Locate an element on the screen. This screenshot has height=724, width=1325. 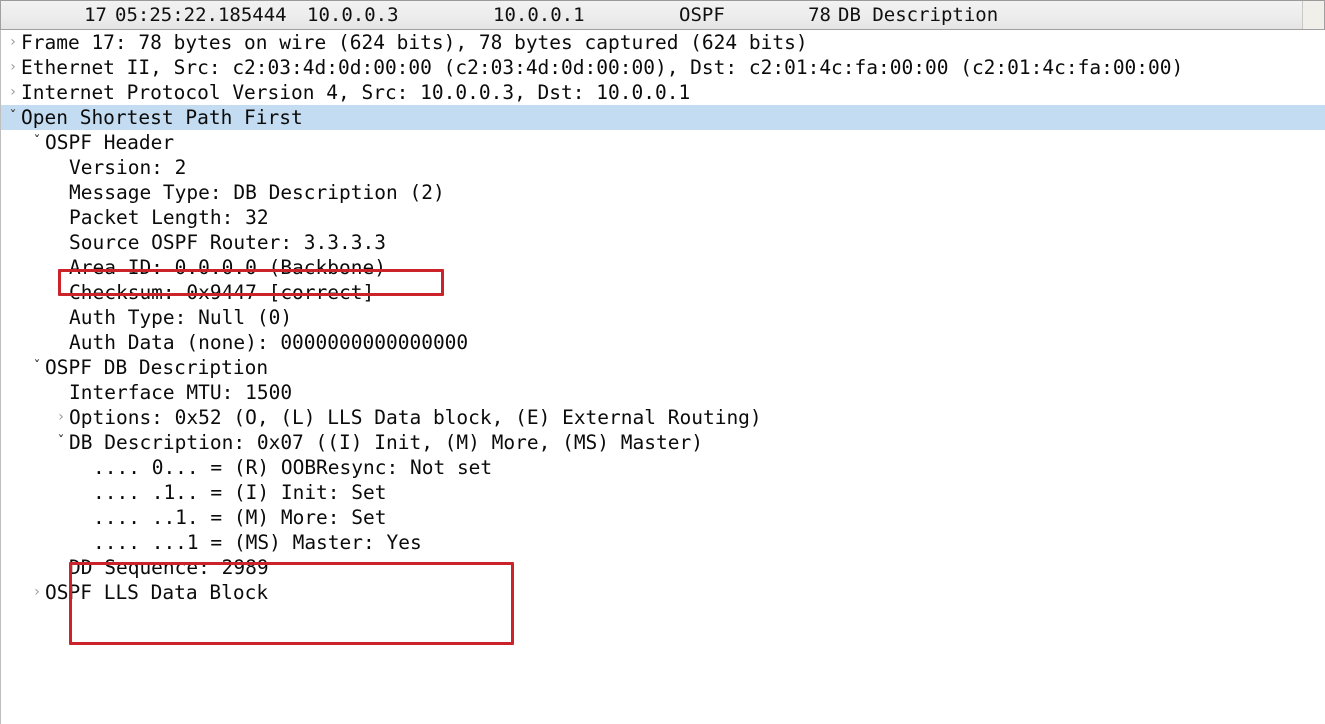
packet-length-cell: 78 is located at coordinates (819, 15).